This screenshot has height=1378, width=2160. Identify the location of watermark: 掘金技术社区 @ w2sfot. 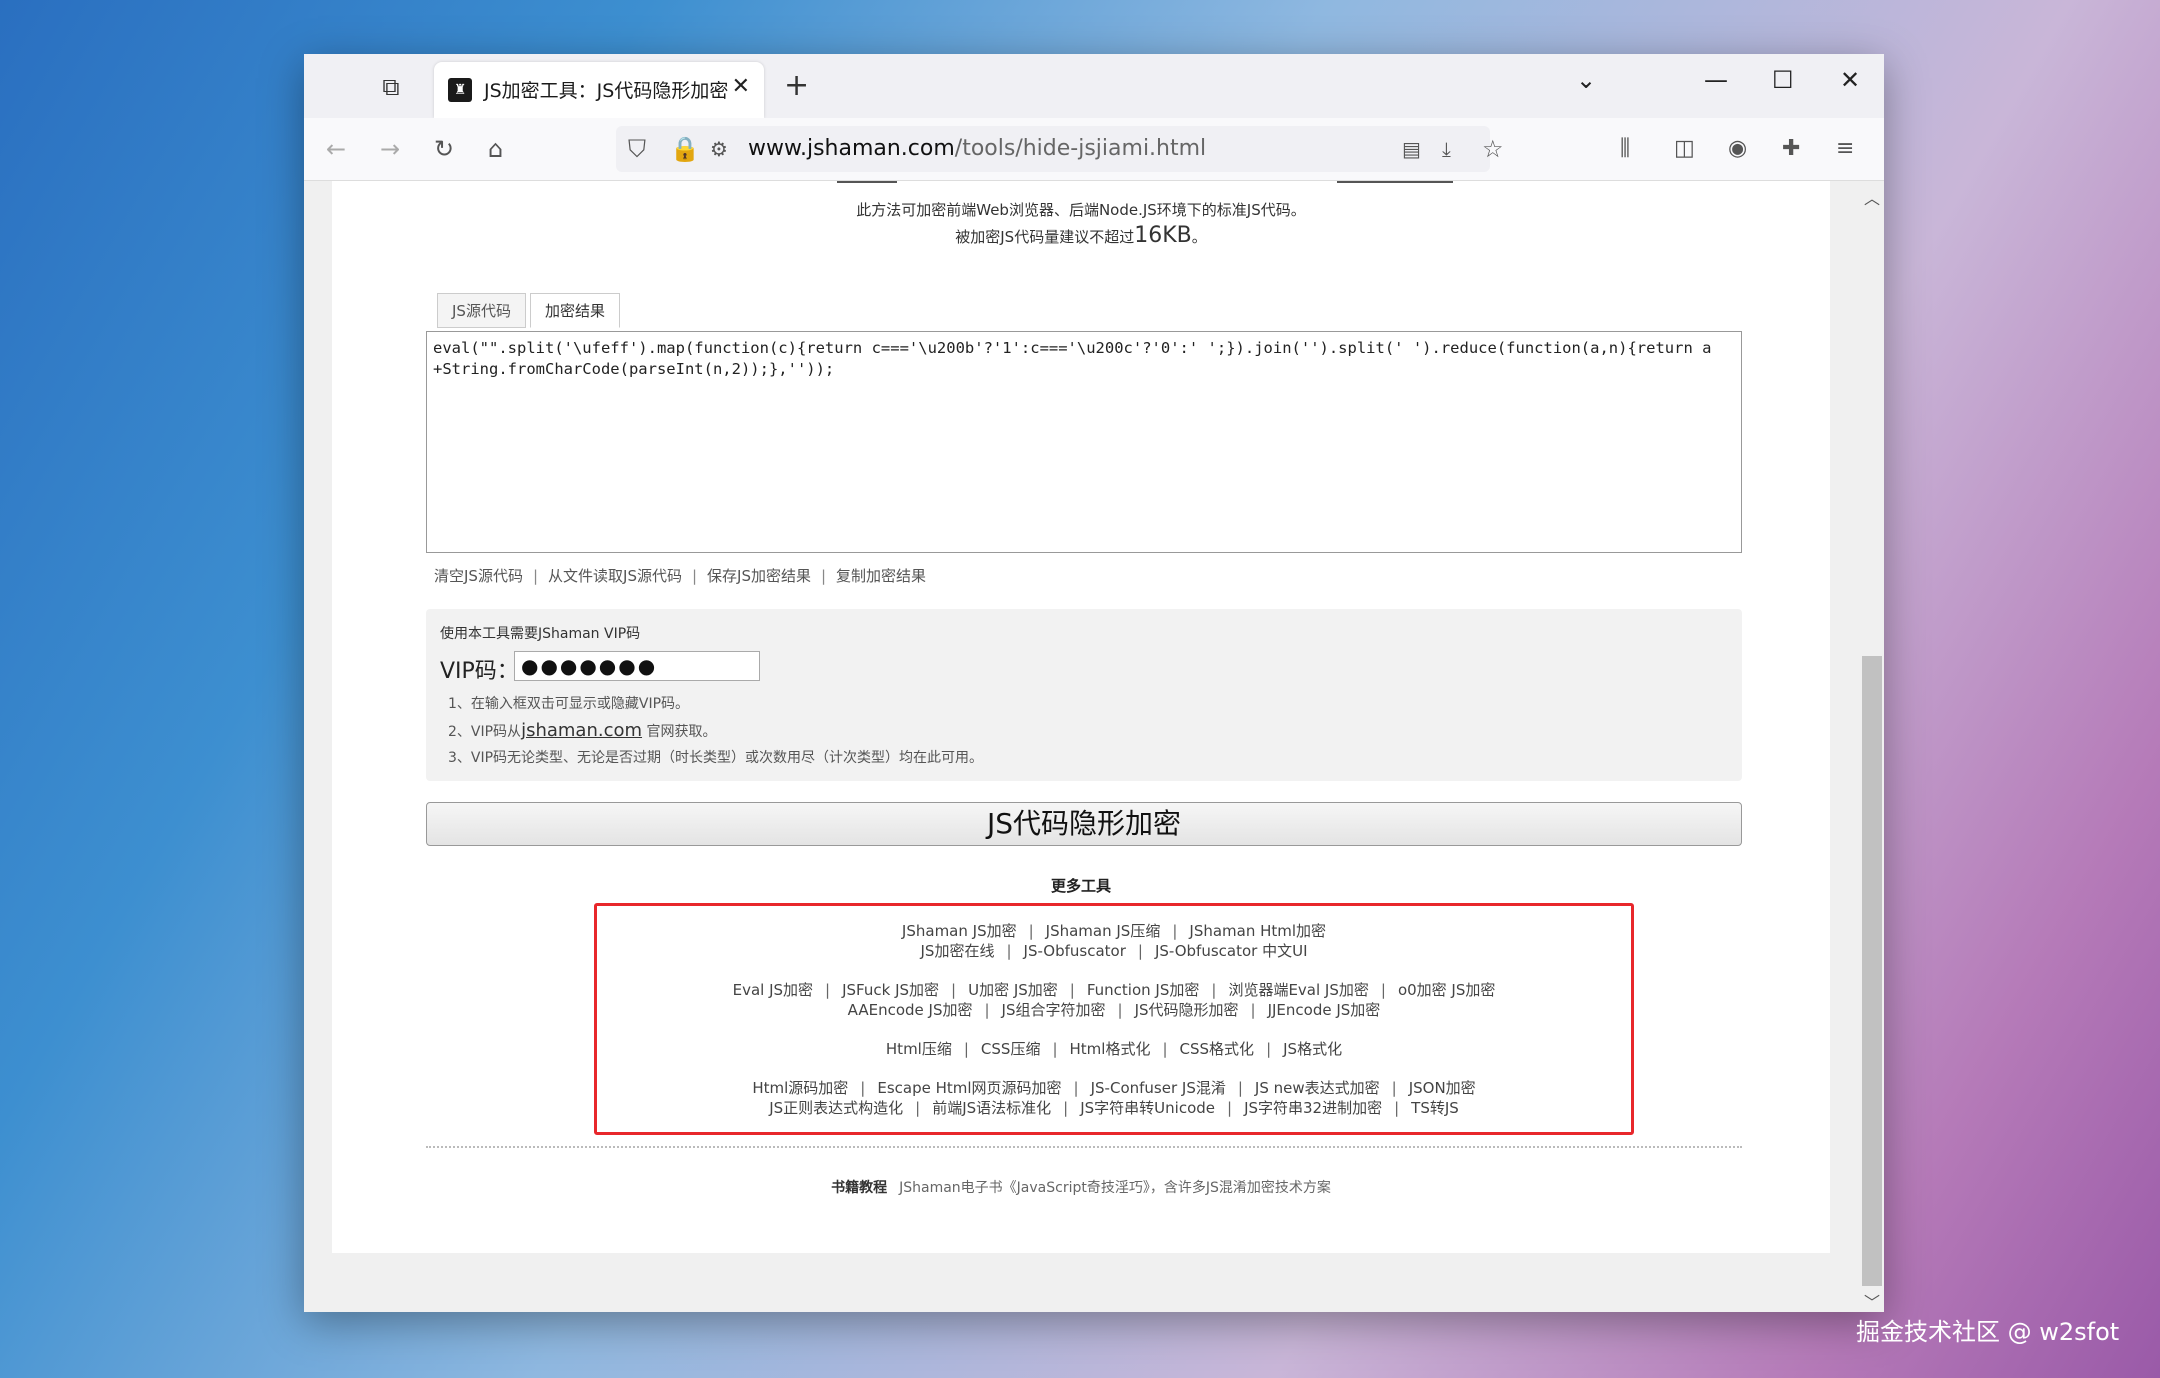
(1988, 1332).